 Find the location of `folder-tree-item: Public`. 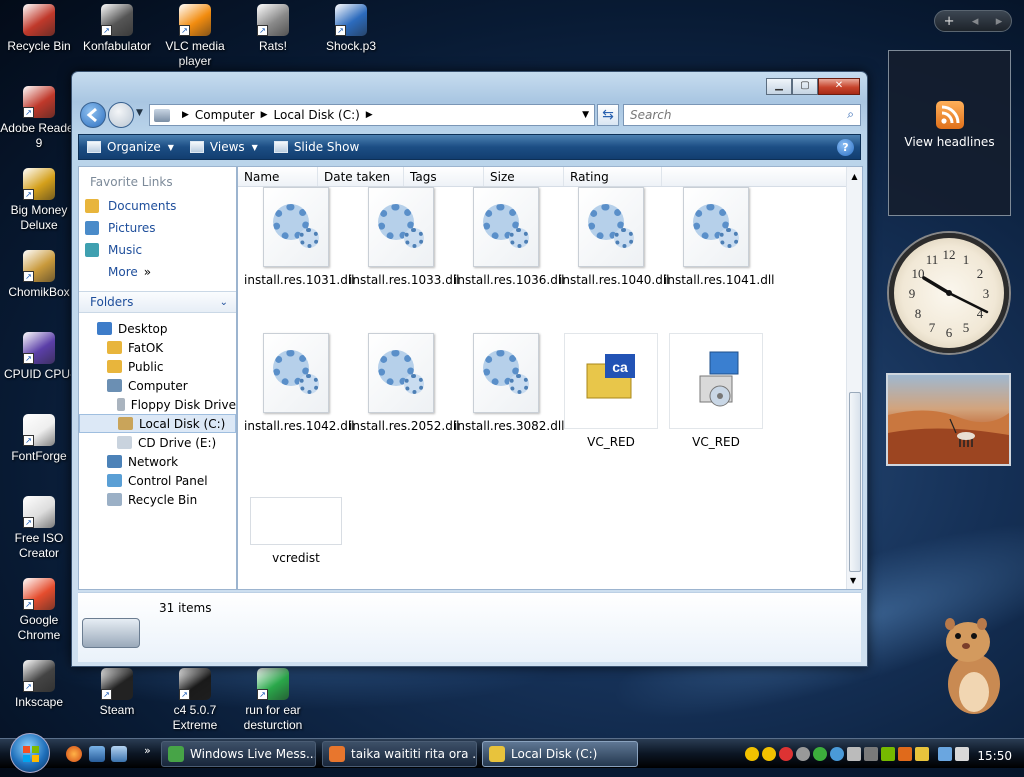

folder-tree-item: Public is located at coordinates (157, 366).